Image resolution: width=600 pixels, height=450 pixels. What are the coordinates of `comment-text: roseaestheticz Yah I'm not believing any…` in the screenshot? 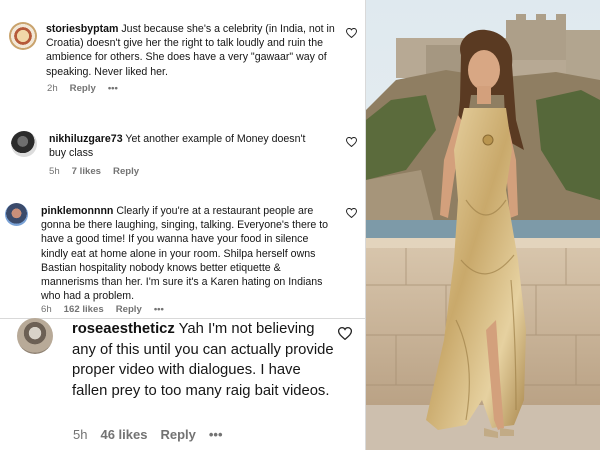 It's located at (203, 360).